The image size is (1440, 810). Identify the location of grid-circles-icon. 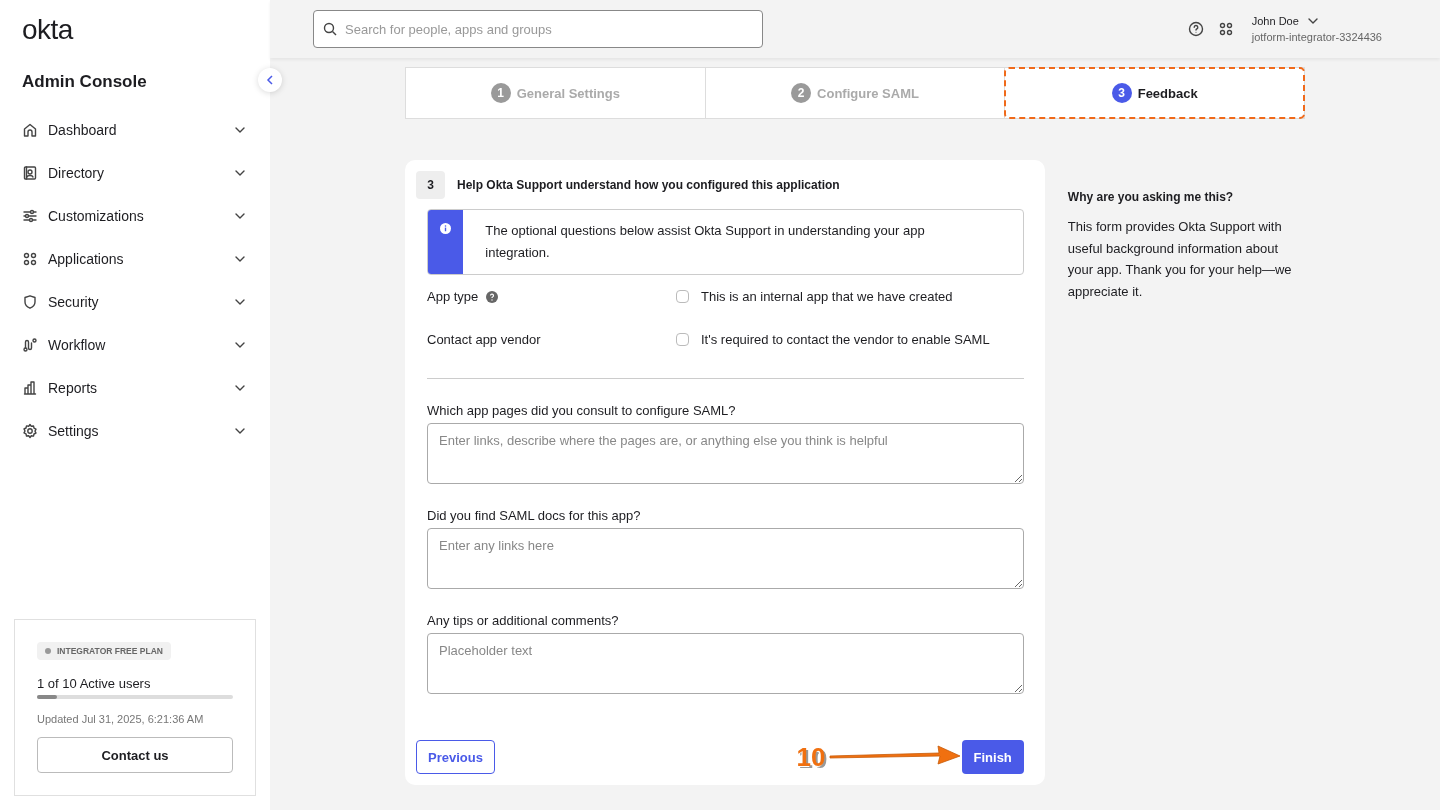
(30, 258).